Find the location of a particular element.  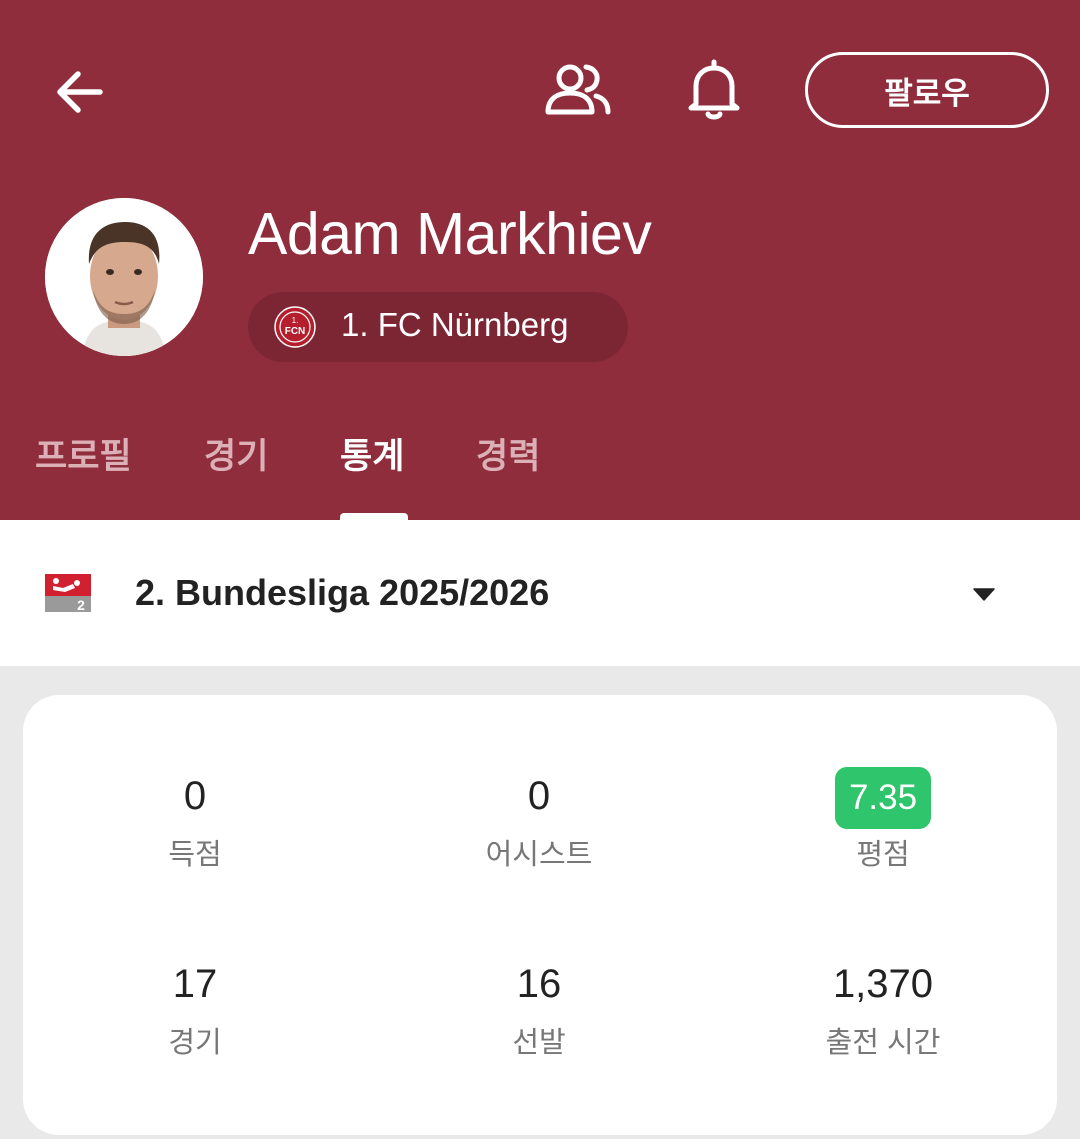

stat-value: 1,370 is located at coordinates (883, 984).